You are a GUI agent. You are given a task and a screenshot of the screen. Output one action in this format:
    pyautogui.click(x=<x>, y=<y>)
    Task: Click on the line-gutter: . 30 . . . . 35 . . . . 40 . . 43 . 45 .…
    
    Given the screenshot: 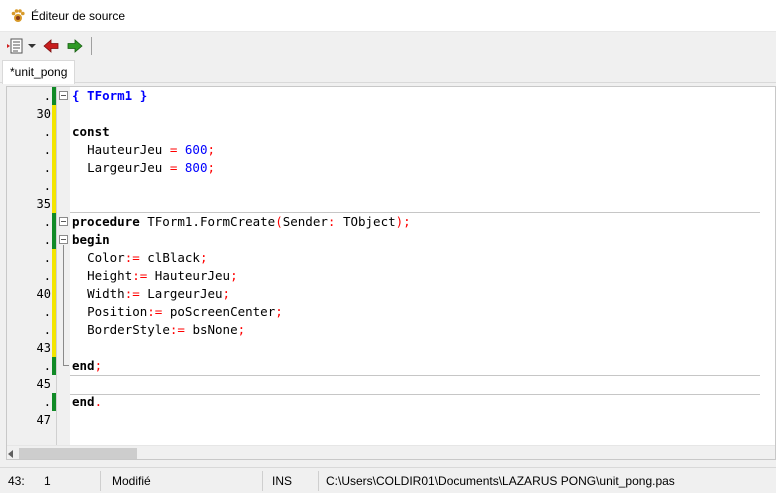 What is the action you would take?
    pyautogui.click(x=38, y=267)
    